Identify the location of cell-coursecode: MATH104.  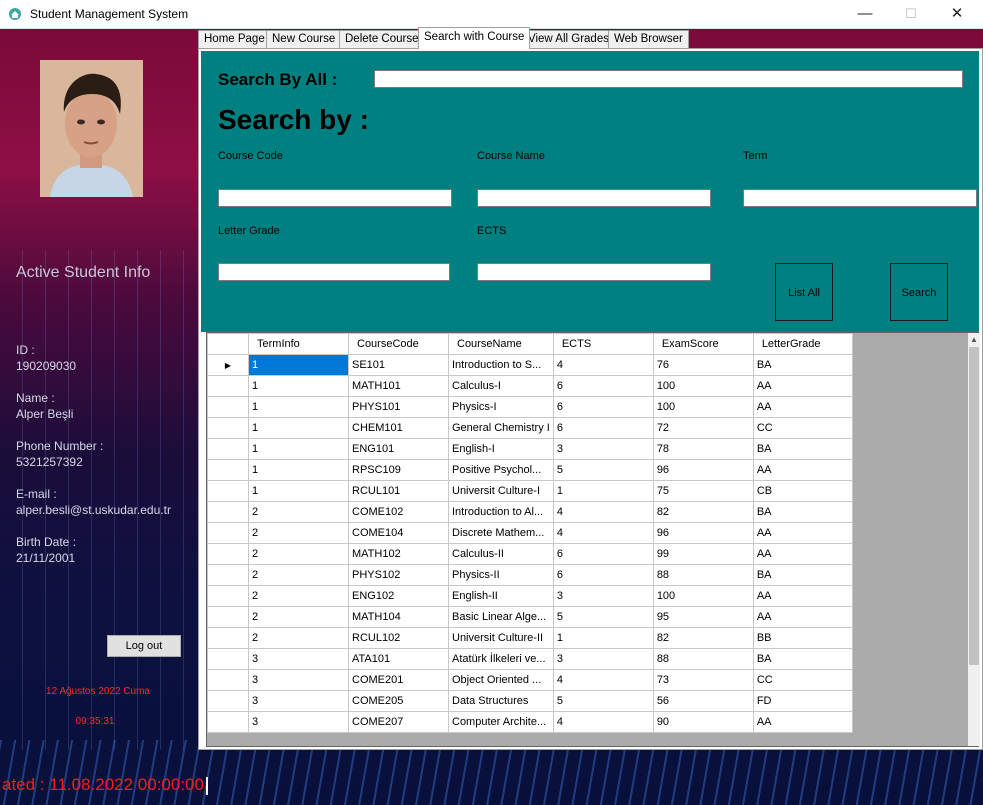
(398, 617).